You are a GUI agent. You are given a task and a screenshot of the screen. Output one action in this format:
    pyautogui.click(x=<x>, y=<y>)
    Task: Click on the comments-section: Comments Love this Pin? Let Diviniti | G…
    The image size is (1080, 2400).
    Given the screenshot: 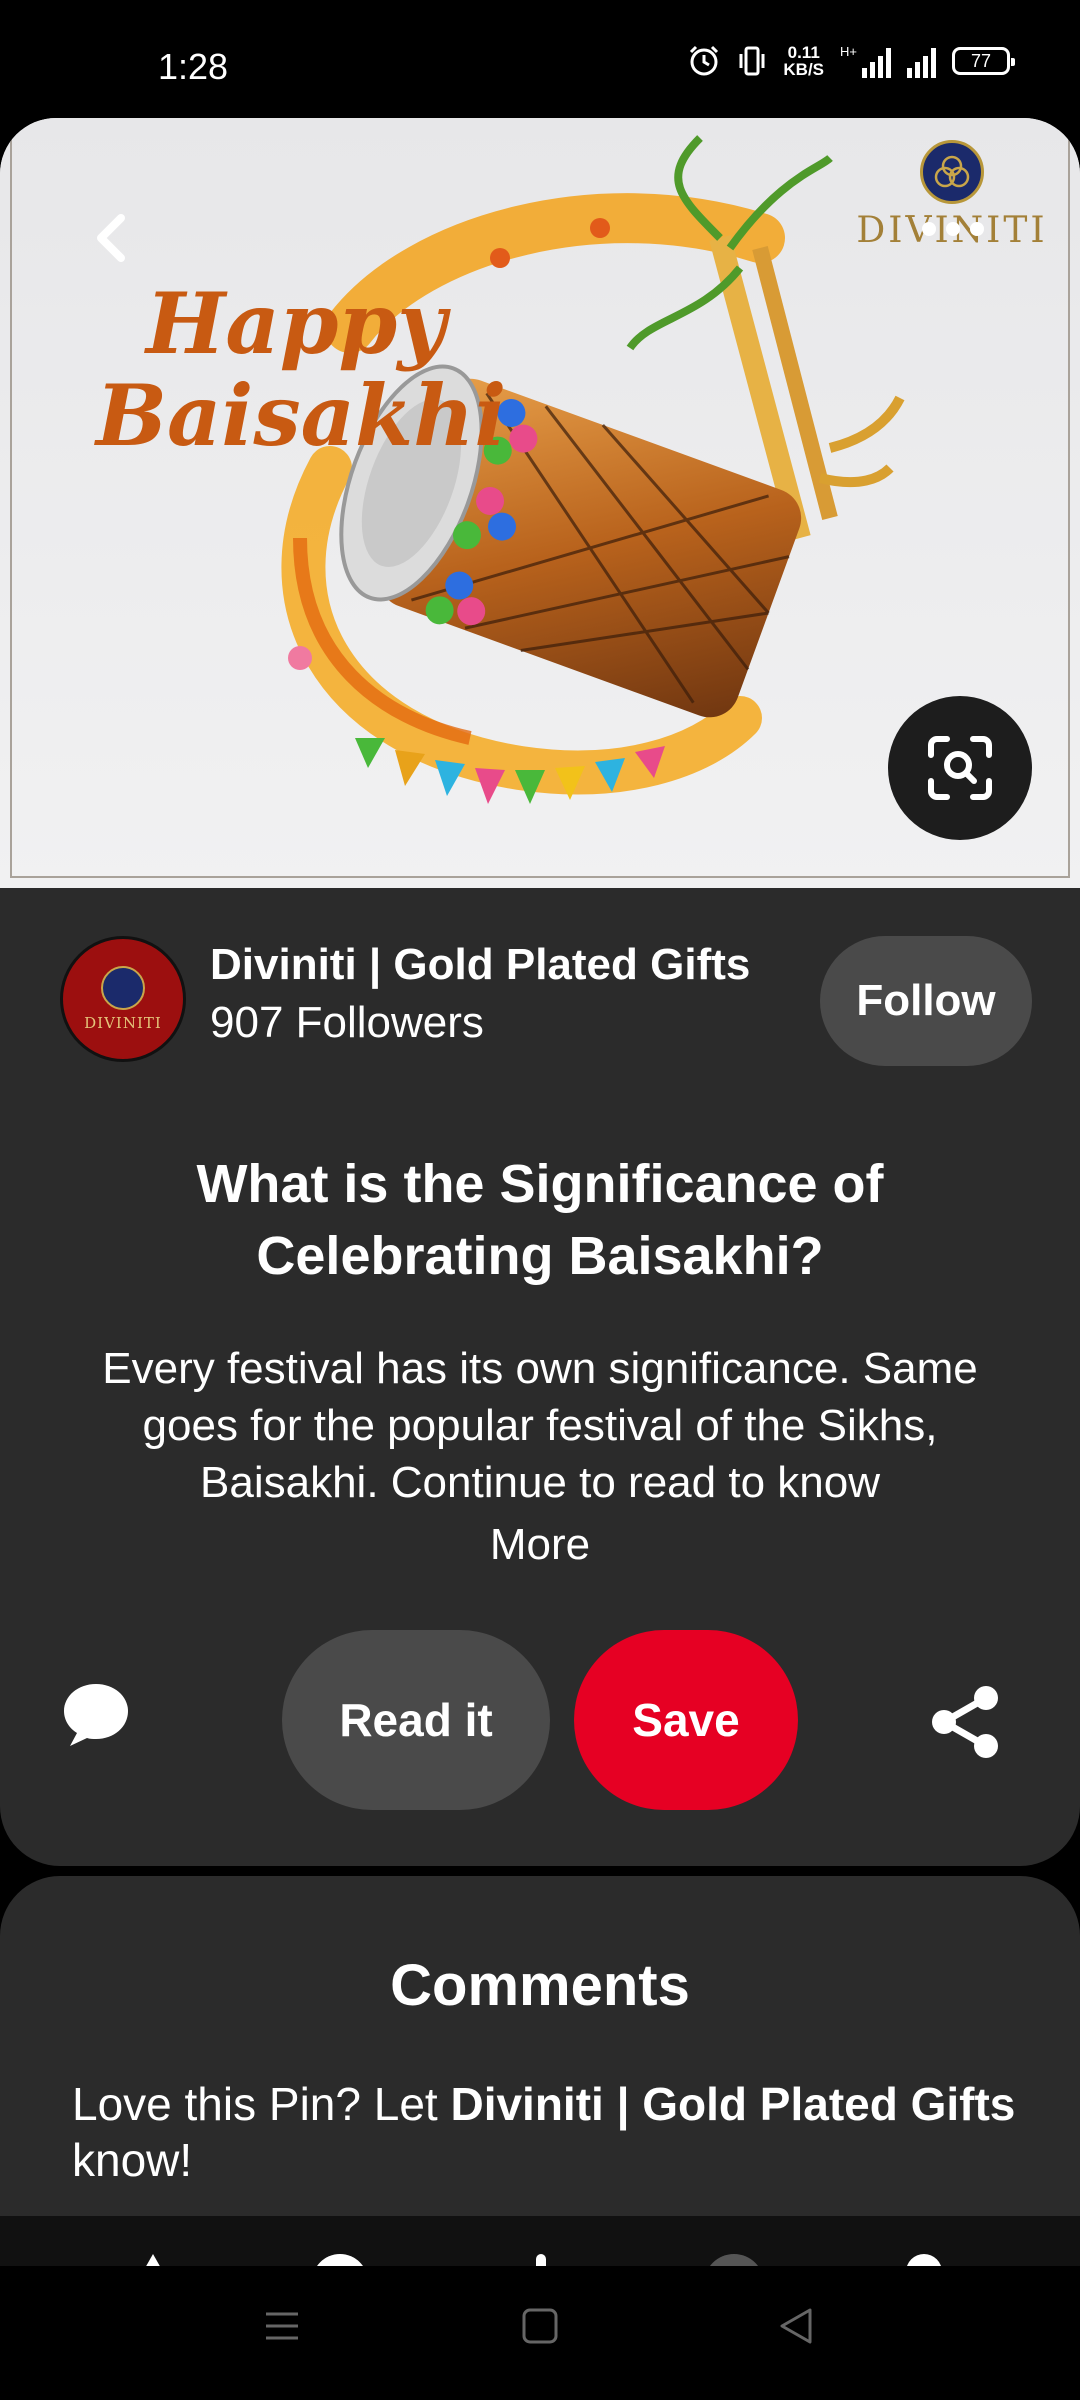 What is the action you would take?
    pyautogui.click(x=540, y=2046)
    